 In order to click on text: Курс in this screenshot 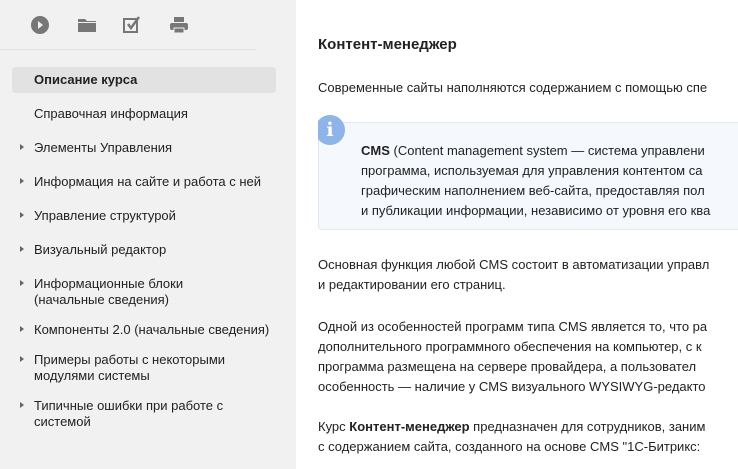, I will do `click(334, 426)`.